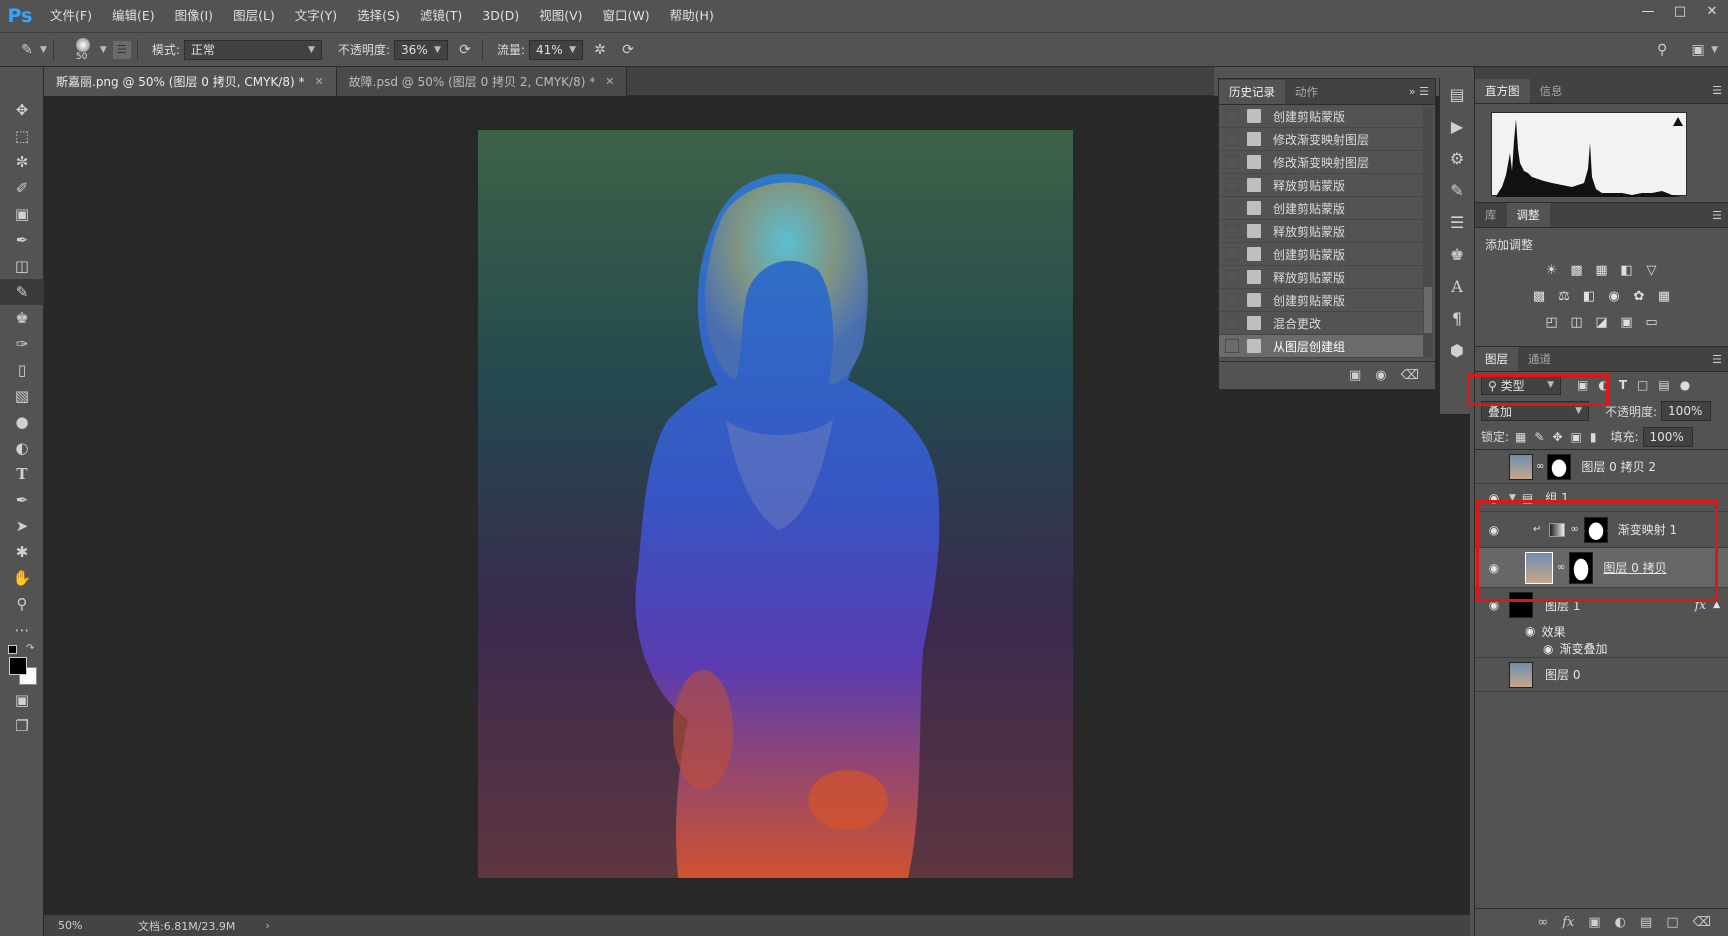 The image size is (1728, 936). What do you see at coordinates (1602, 270) in the screenshot?
I see `curves-icon: ▦` at bounding box center [1602, 270].